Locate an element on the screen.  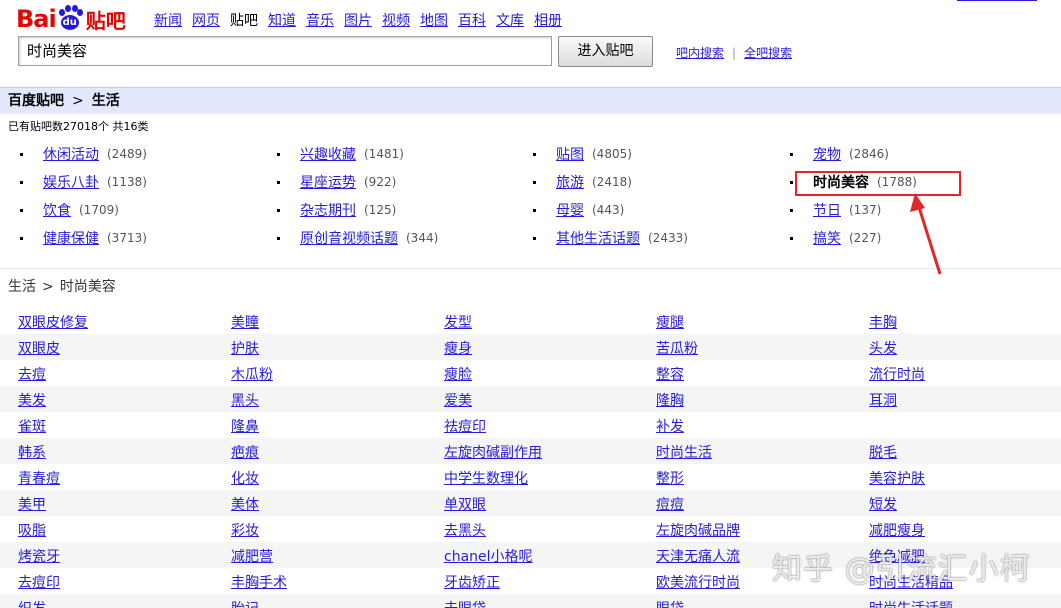
tag-link: 天津无痛人流 is located at coordinates (698, 556).